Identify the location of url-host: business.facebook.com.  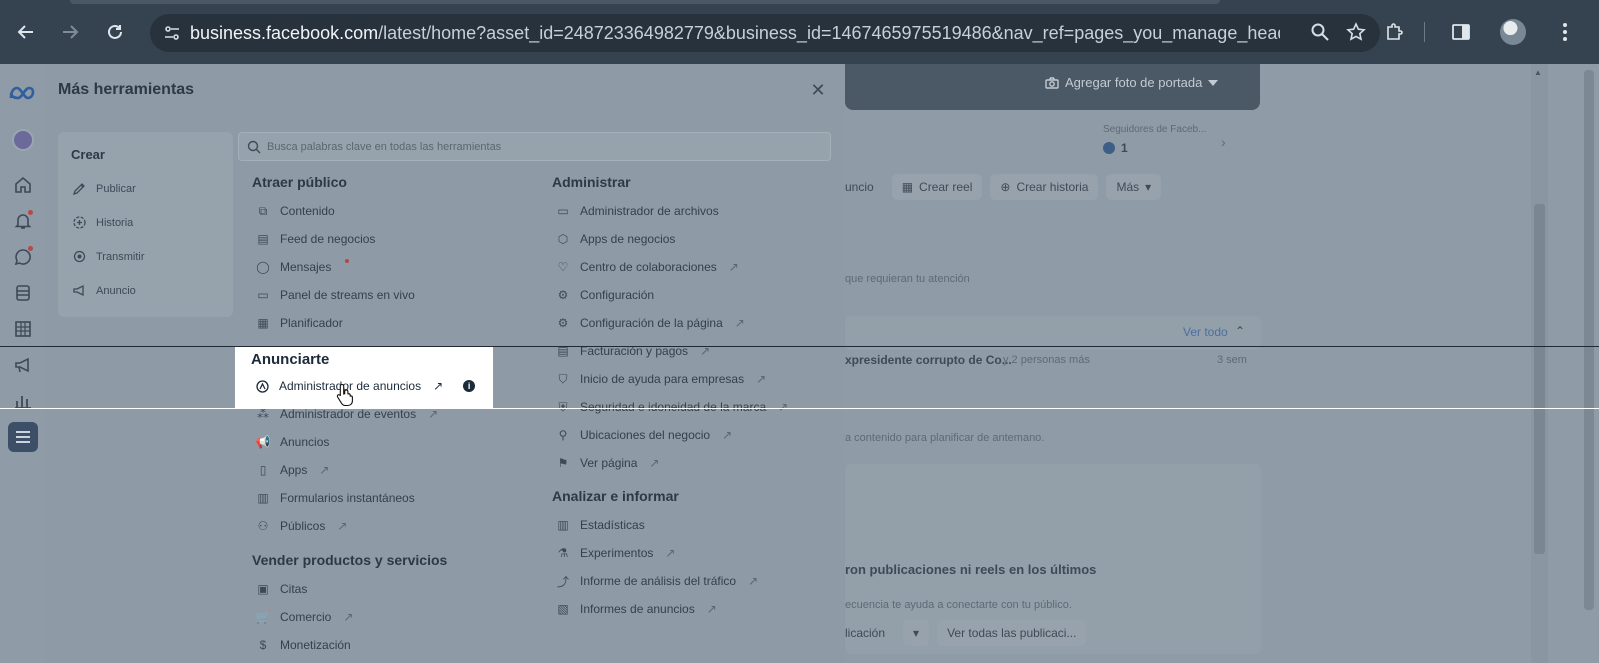
(284, 32).